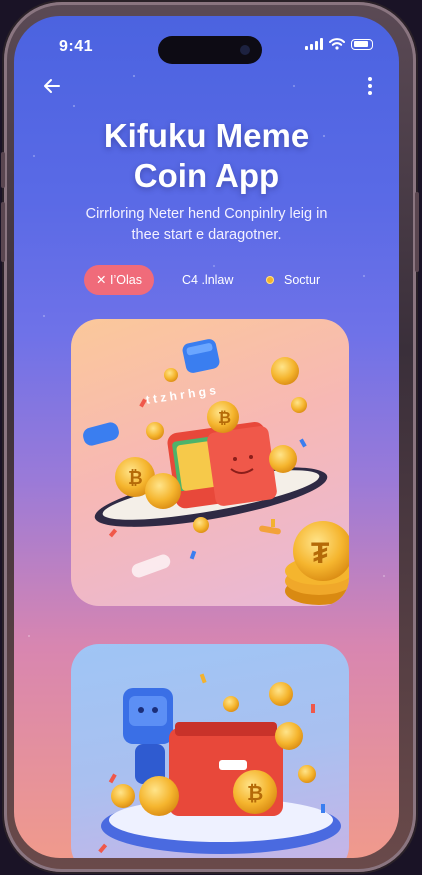  Describe the element at coordinates (206, 214) in the screenshot. I see `subtitle-line-1: Cirrloring Neter hend Conpinlry leig in` at that location.